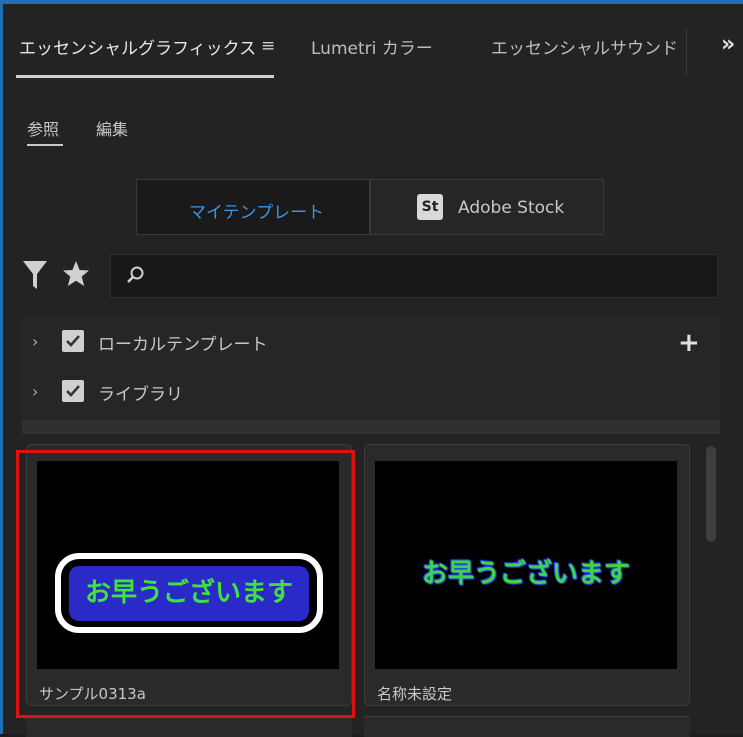 This screenshot has width=743, height=737. I want to click on active-tab-underline, so click(145, 76).